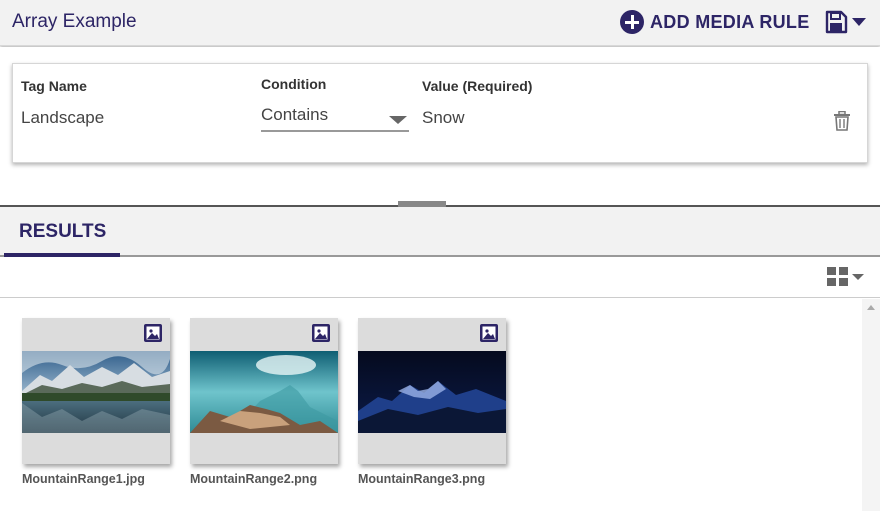  What do you see at coordinates (836, 22) in the screenshot?
I see `save-icon` at bounding box center [836, 22].